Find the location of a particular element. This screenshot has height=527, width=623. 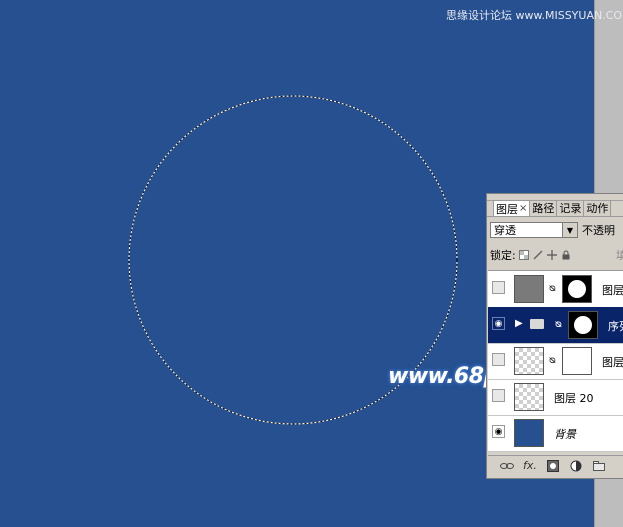

lock-icon is located at coordinates (566, 255).